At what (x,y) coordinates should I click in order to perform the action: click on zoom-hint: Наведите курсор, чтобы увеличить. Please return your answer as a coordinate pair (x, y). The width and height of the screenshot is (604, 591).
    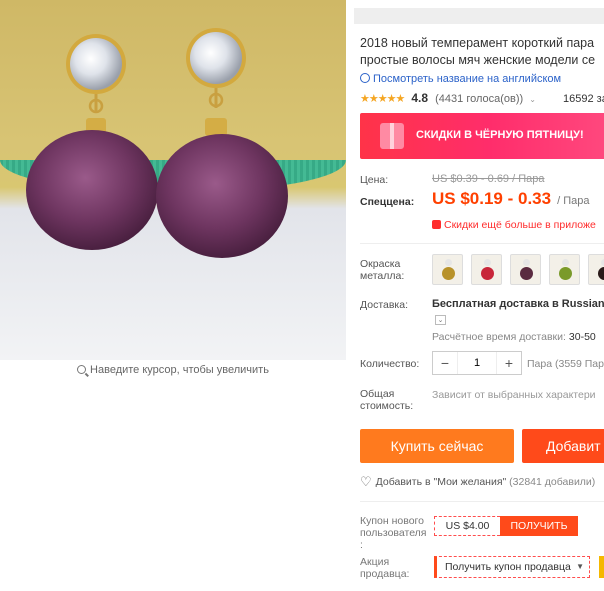
    Looking at the image, I should click on (173, 370).